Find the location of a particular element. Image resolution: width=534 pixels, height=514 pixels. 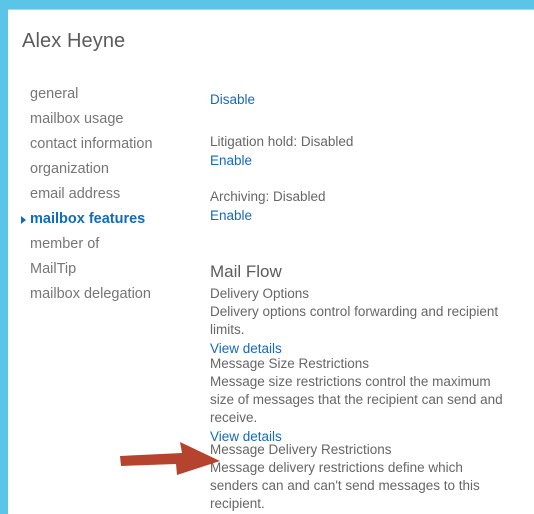

archiving-block: Archiving: Disabled Enable is located at coordinates (365, 206).